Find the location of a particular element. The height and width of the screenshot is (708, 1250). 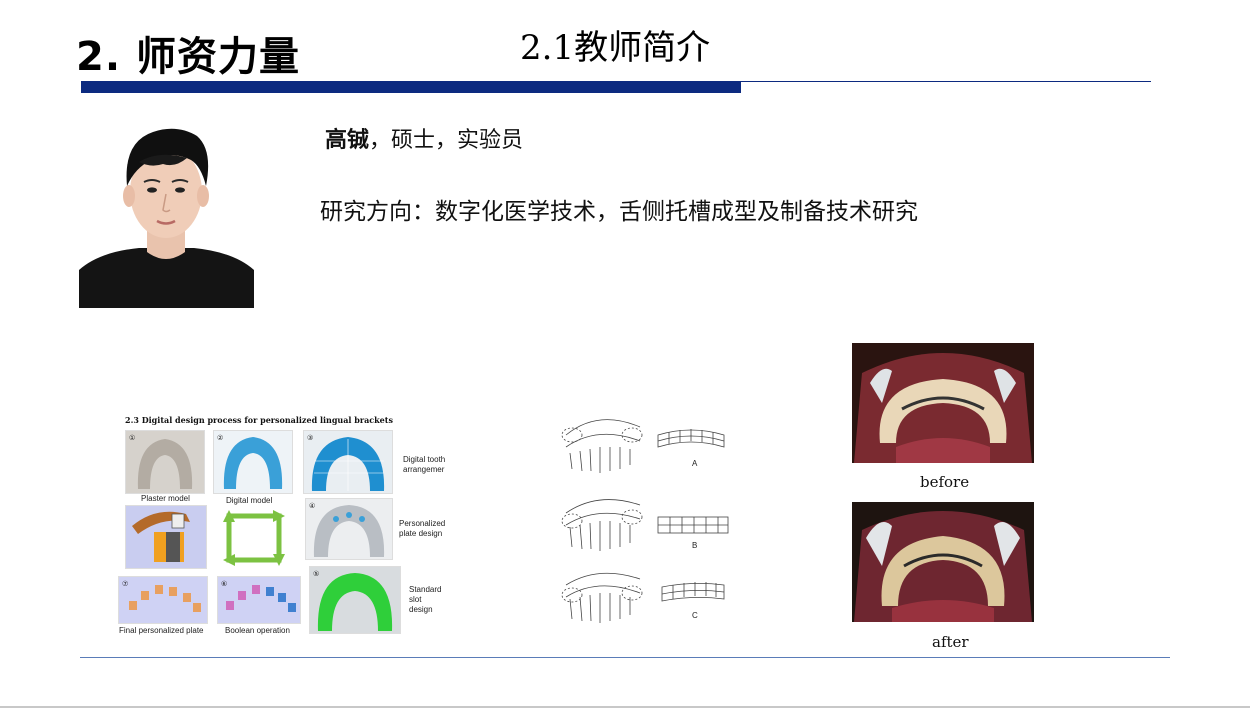

svg-text: ④ is located at coordinates (312, 506).